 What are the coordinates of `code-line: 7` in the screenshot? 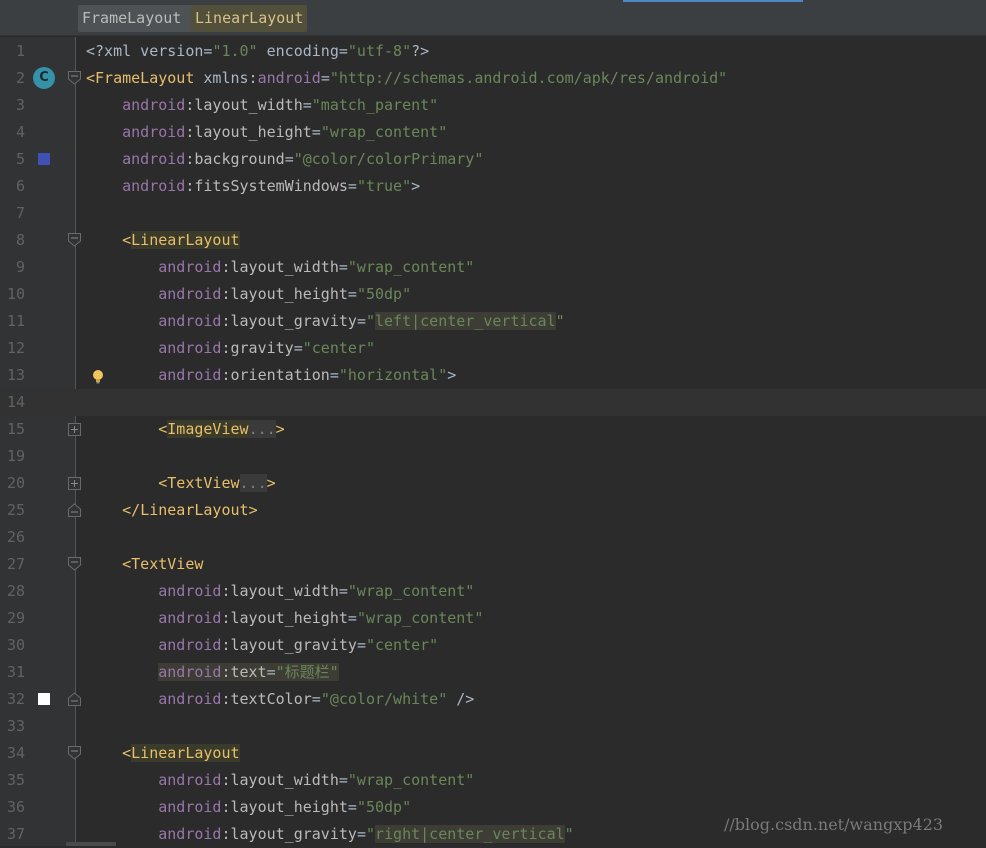 It's located at (493, 213).